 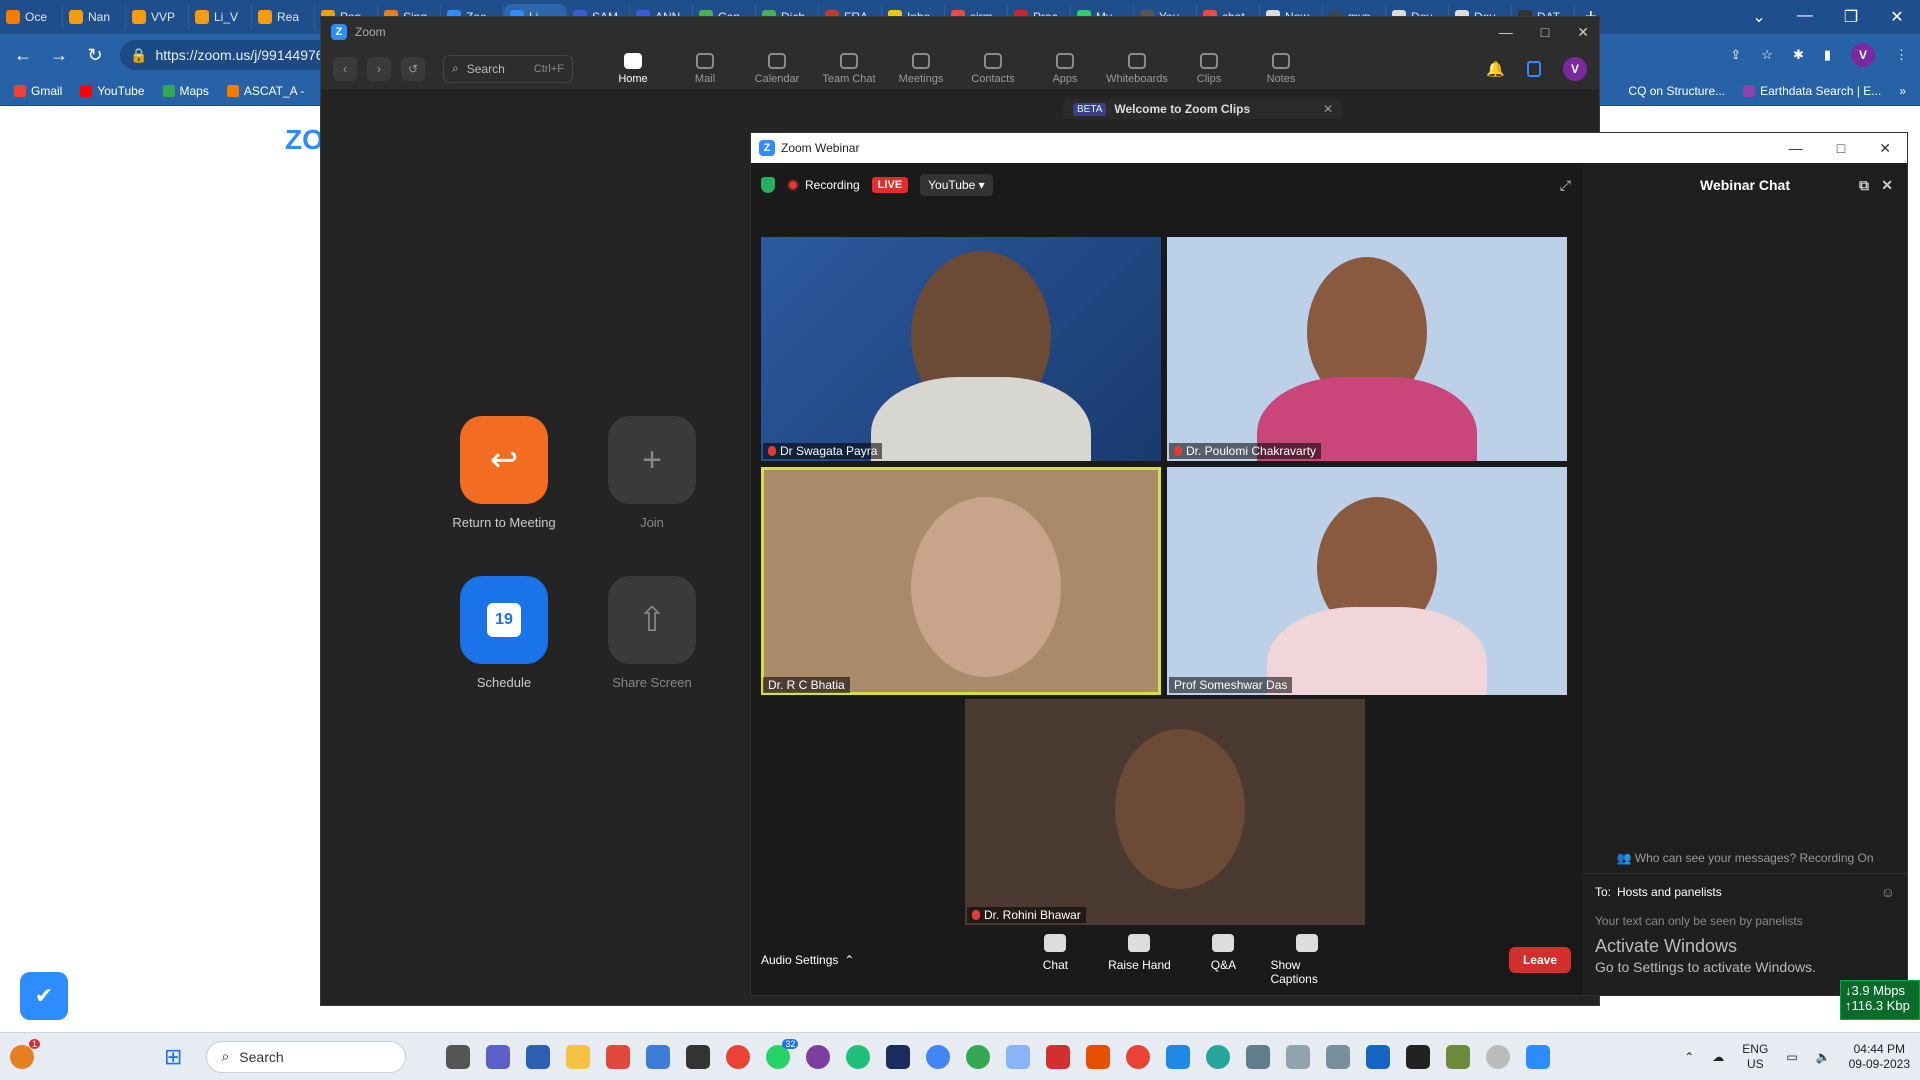 I want to click on chrome-red-icon, so click(x=1138, y=1056).